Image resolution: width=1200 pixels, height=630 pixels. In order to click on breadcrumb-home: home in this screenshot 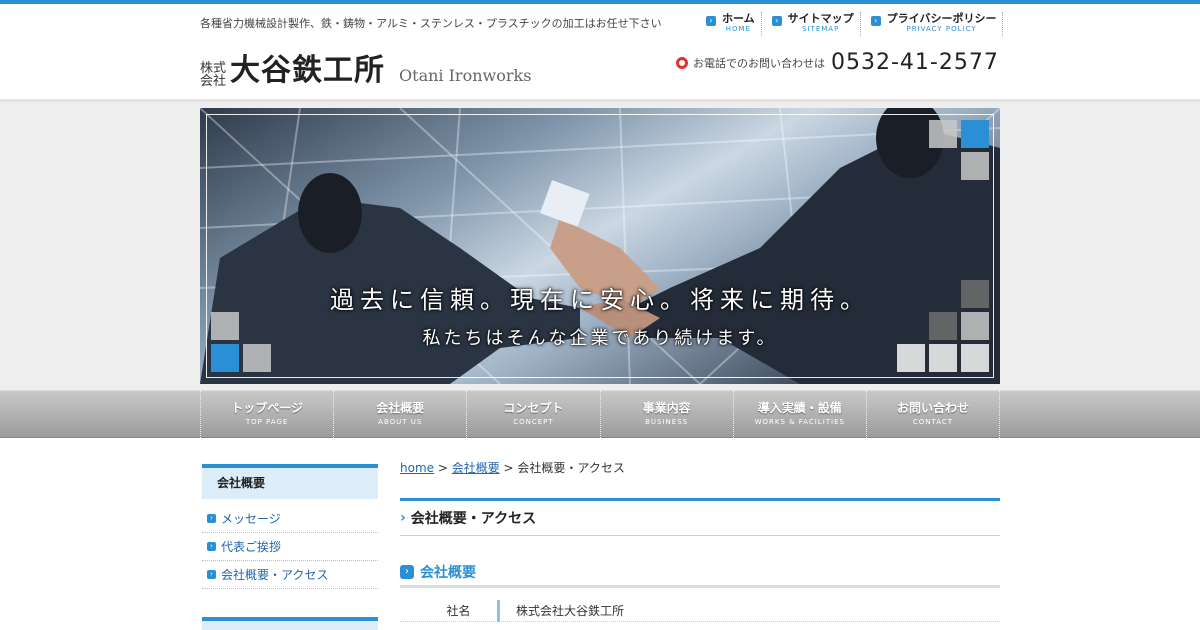, I will do `click(417, 468)`.